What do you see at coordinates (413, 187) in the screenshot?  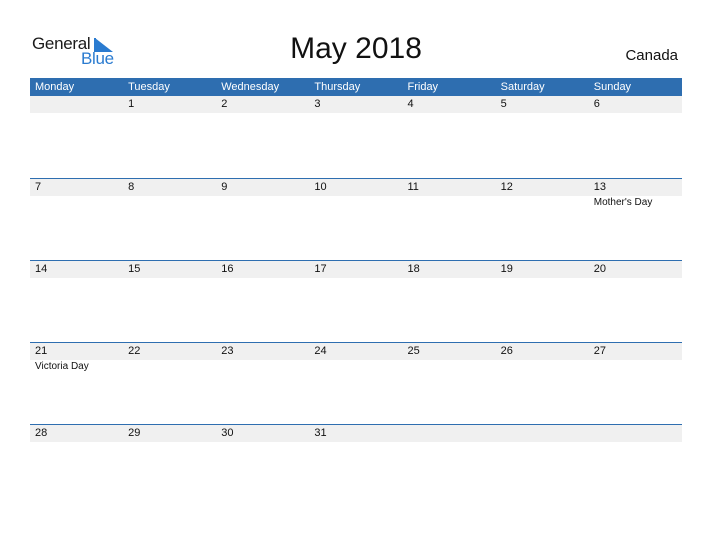 I see `day-number: 11` at bounding box center [413, 187].